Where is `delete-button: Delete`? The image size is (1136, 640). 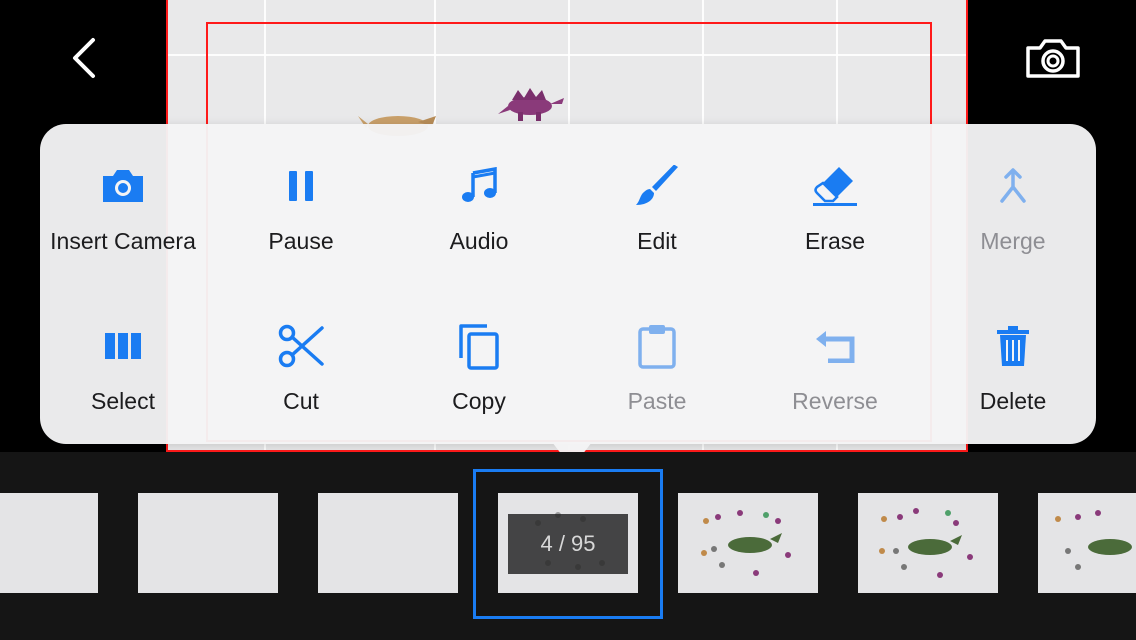
delete-button: Delete is located at coordinates (1013, 364).